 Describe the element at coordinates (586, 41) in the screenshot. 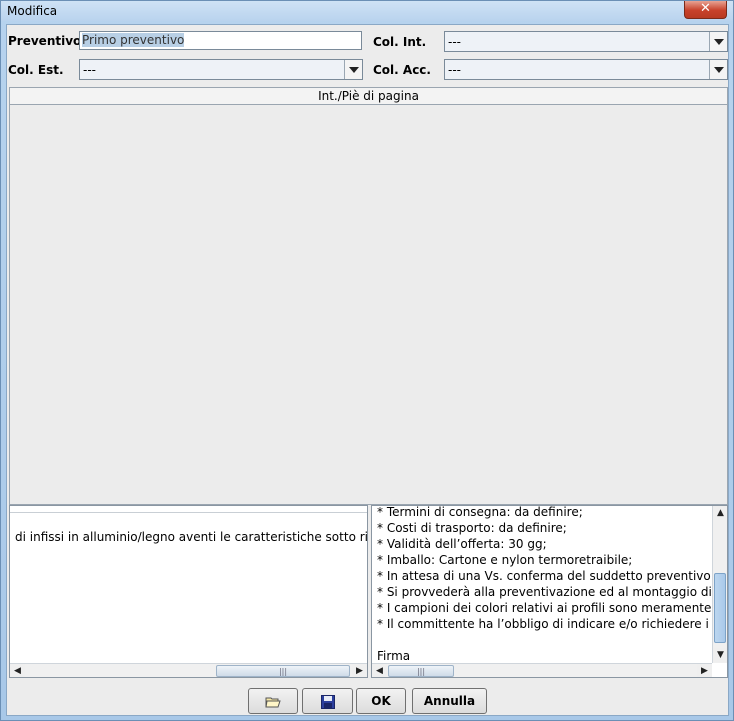

I see `col-int-combo: ---` at that location.